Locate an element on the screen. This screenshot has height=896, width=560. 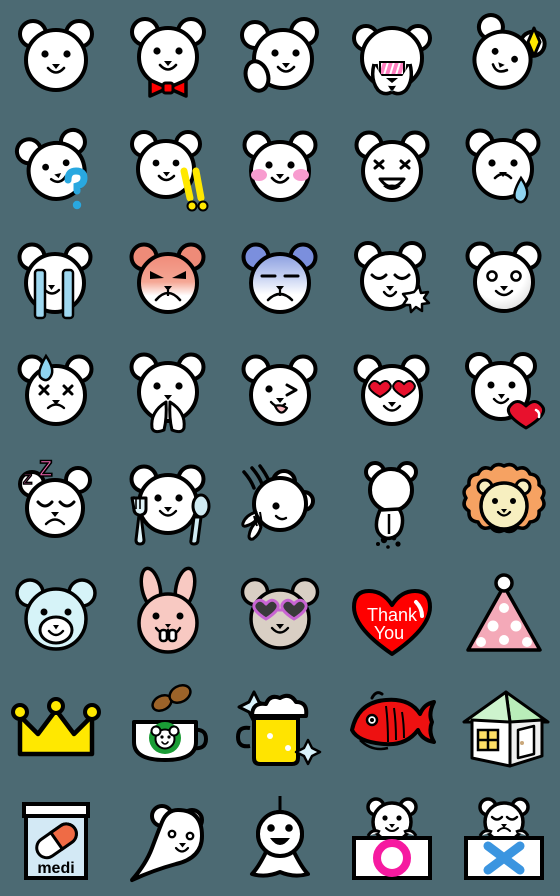
sticker-cell-bear-wink-tongue: Winking bear sticking out tongue is located at coordinates (280, 392).